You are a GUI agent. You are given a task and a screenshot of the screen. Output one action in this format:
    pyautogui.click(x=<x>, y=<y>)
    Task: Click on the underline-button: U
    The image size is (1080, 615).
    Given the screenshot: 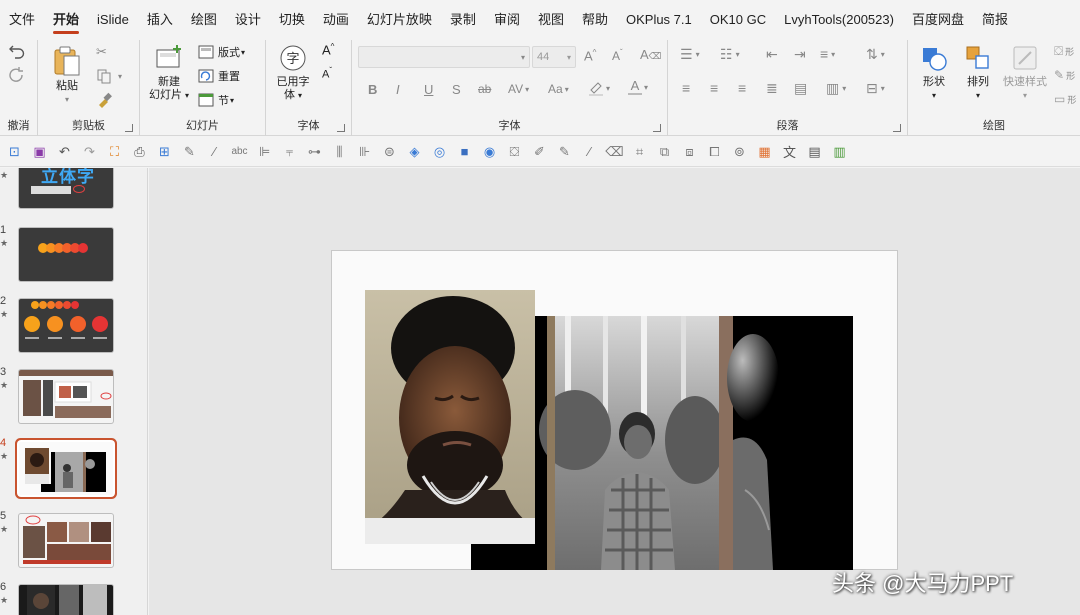 What is the action you would take?
    pyautogui.click(x=428, y=89)
    